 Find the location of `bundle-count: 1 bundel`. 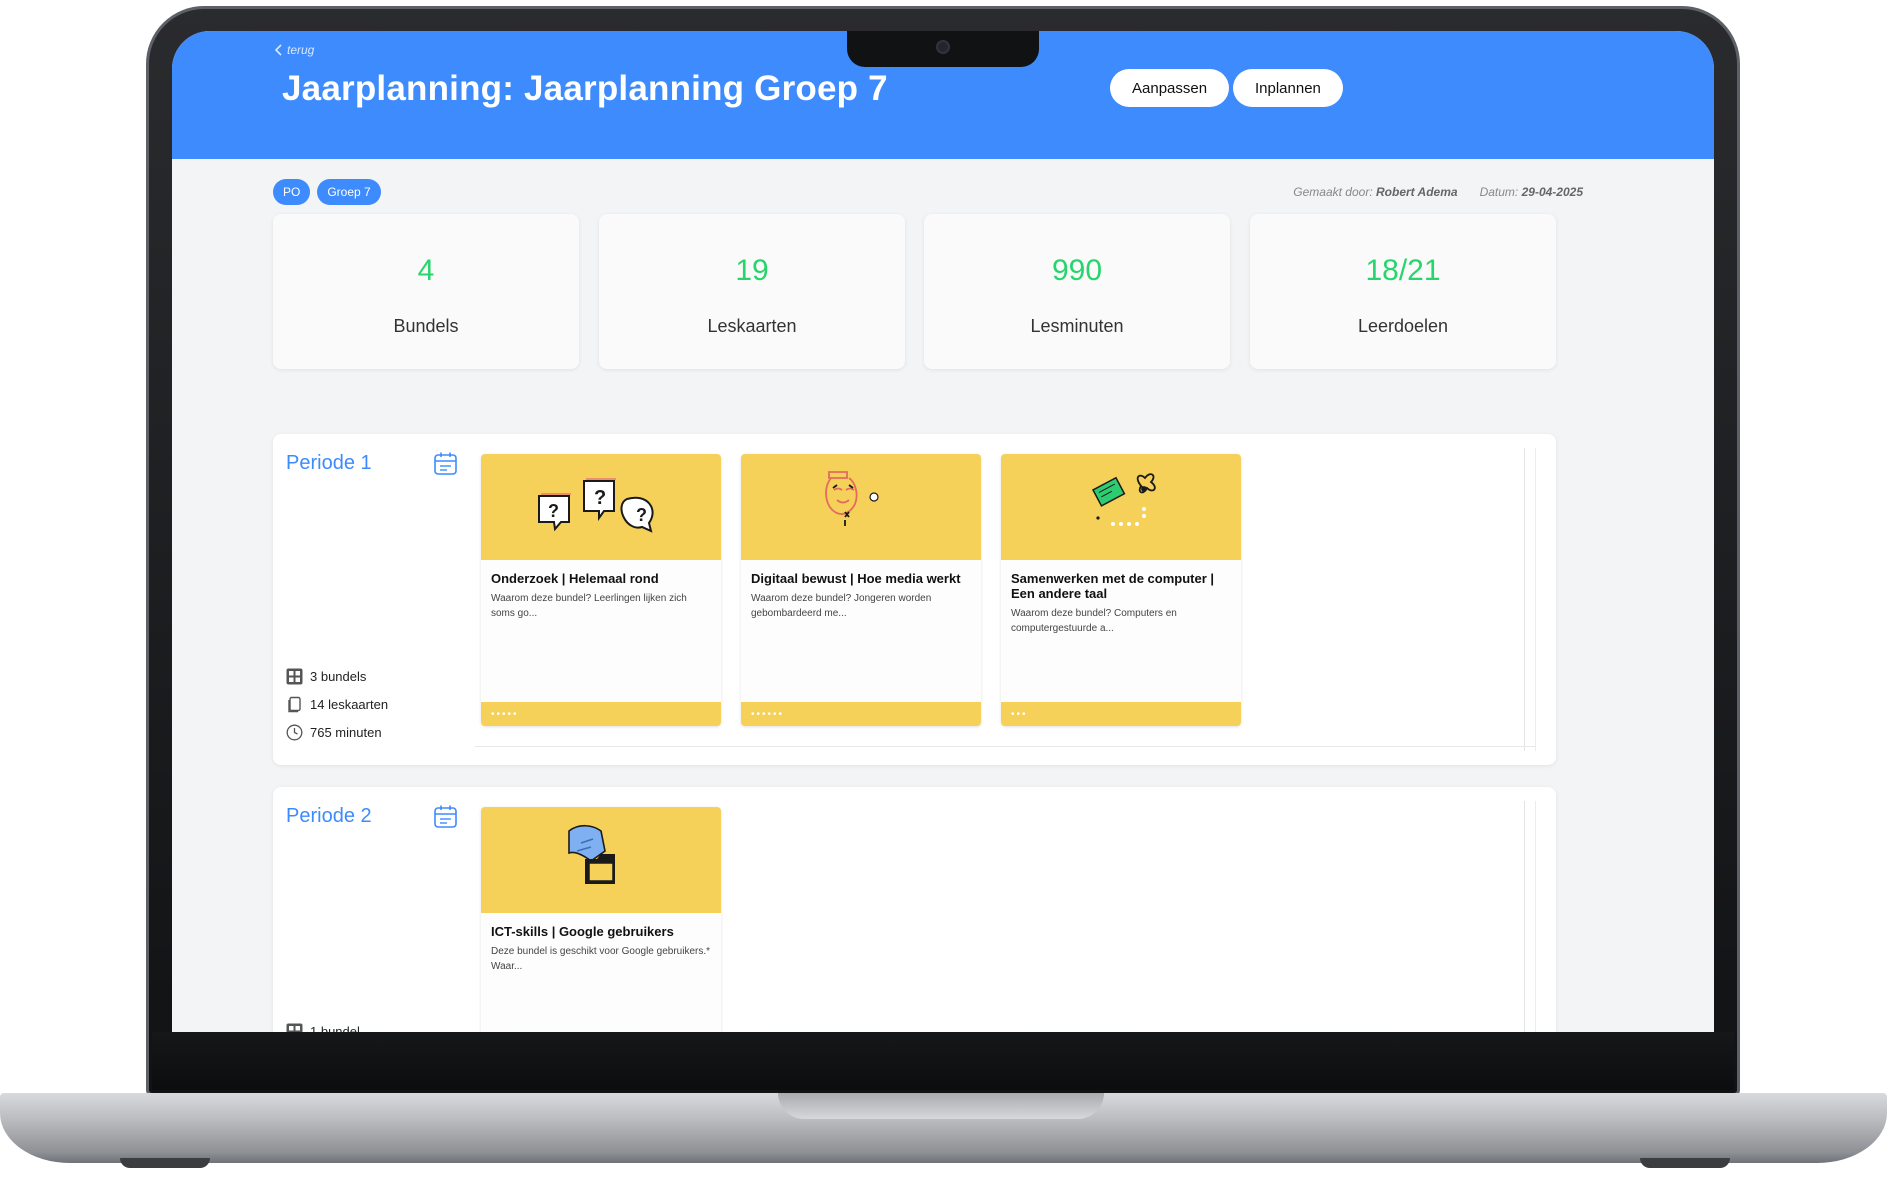

bundle-count: 1 bundel is located at coordinates (323, 1024).